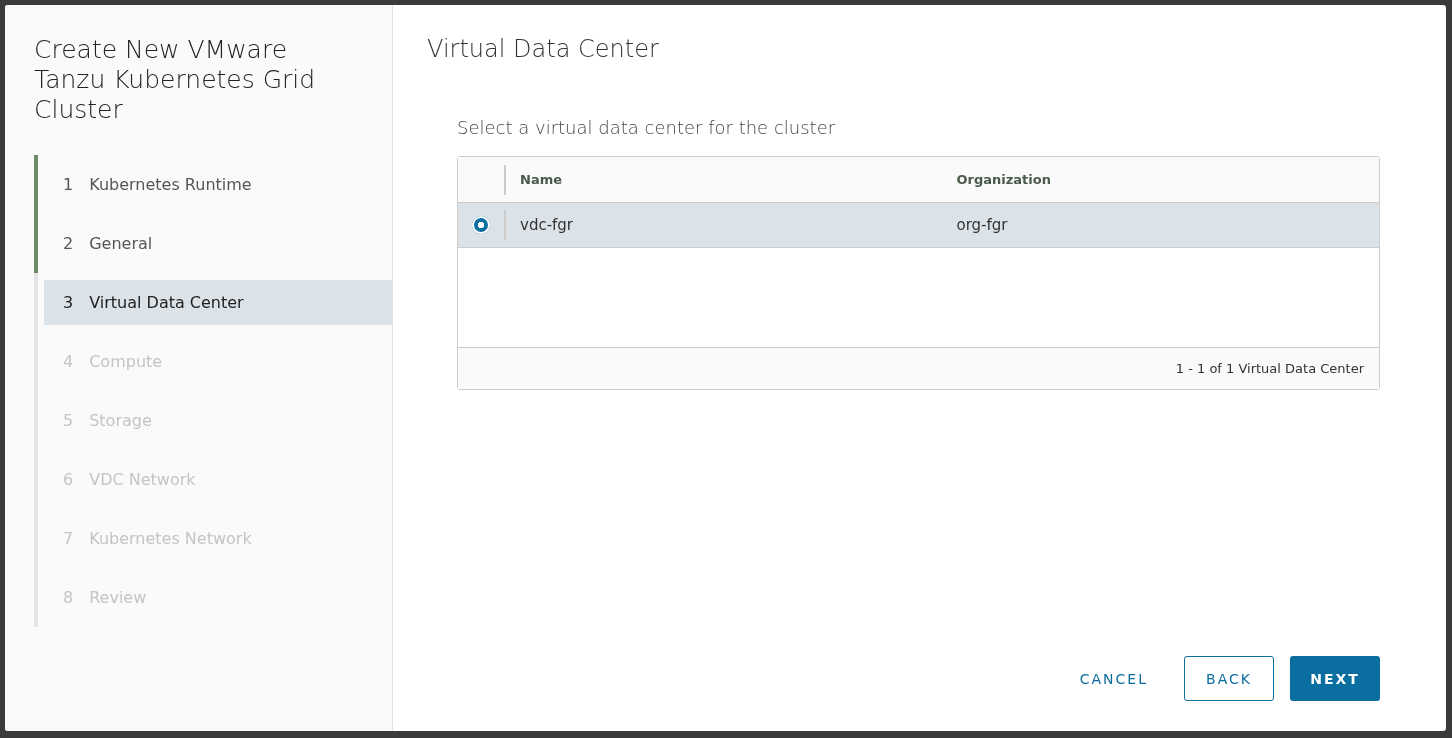  What do you see at coordinates (481, 225) in the screenshot?
I see `radio-button` at bounding box center [481, 225].